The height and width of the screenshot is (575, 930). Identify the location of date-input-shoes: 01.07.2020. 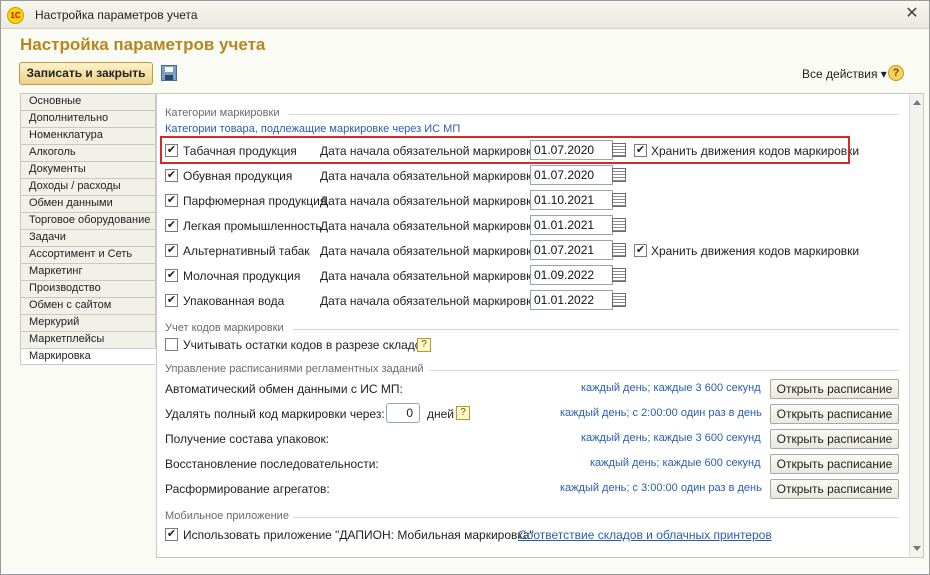
(571, 175).